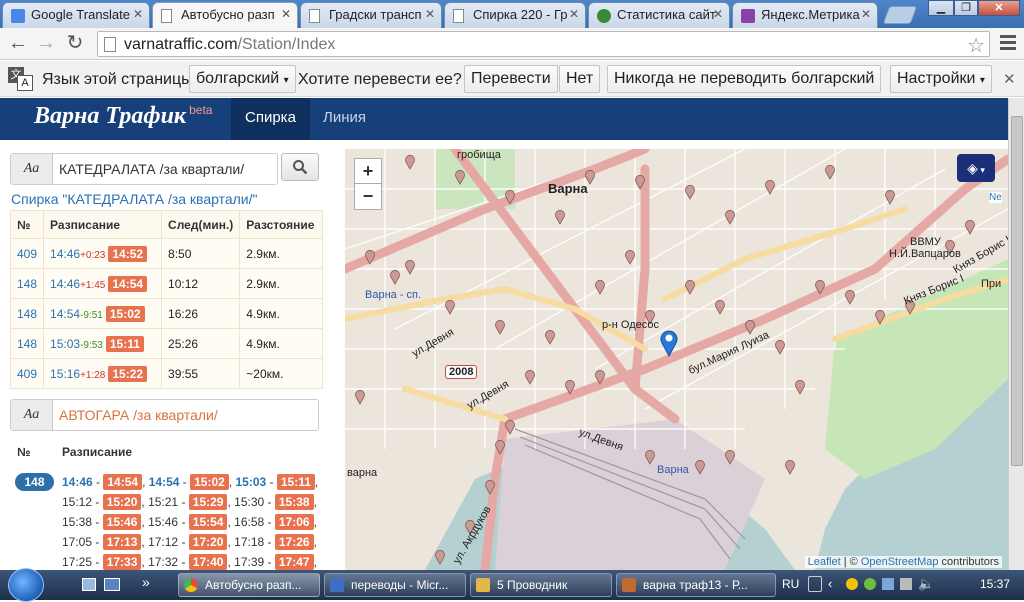 The image size is (1024, 602). What do you see at coordinates (371, 15) in the screenshot?
I see `tab-city-transport: Градски трансп ✕` at bounding box center [371, 15].